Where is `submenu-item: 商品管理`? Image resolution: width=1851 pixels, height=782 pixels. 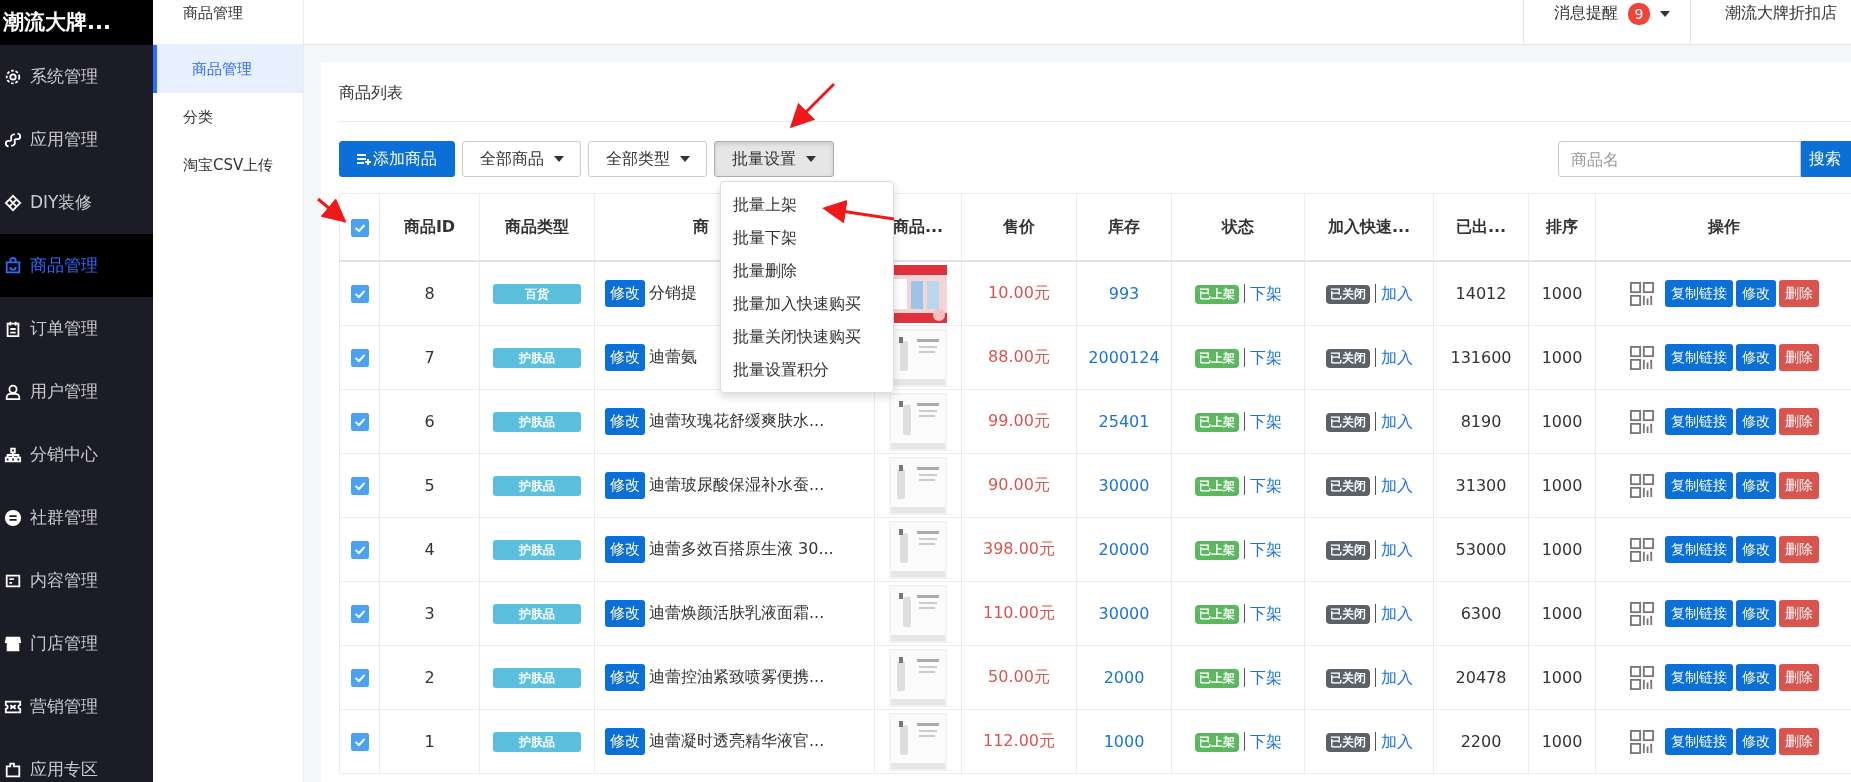 submenu-item: 商品管理 is located at coordinates (228, 69).